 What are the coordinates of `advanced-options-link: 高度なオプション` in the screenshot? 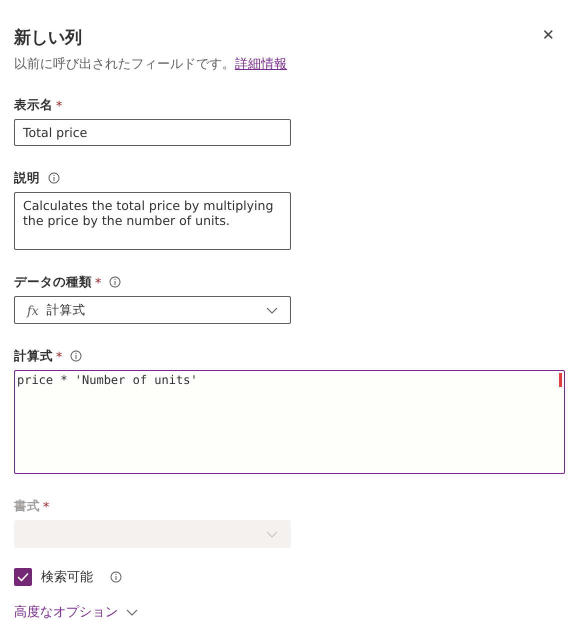 It's located at (76, 612).